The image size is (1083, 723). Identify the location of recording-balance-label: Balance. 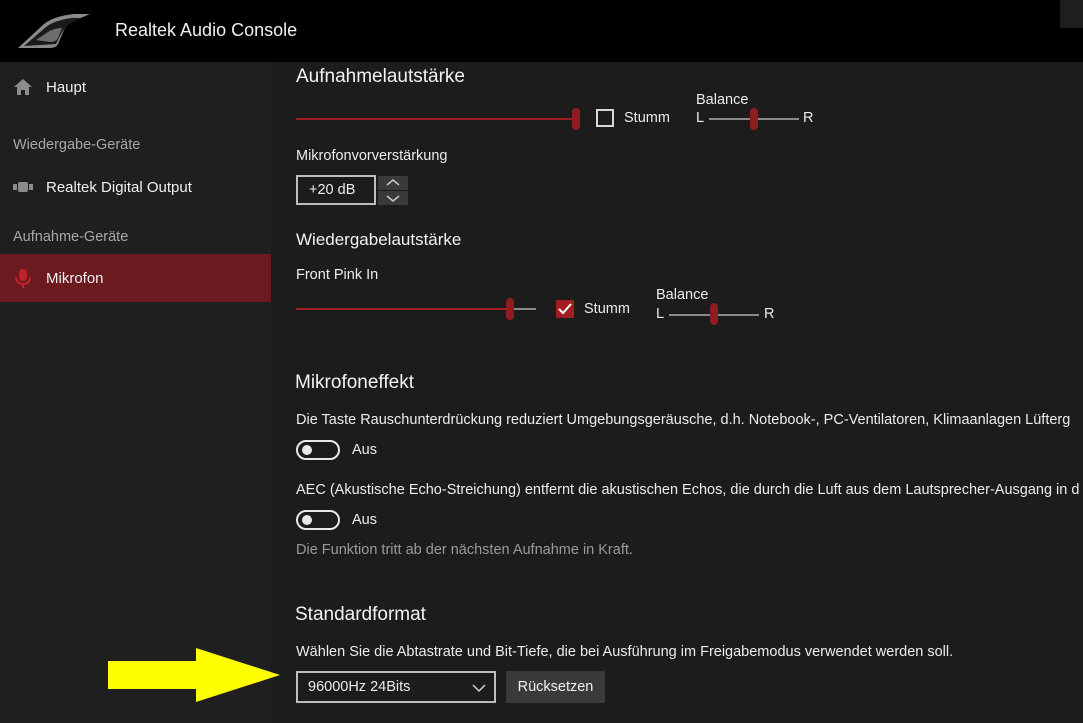
(722, 100).